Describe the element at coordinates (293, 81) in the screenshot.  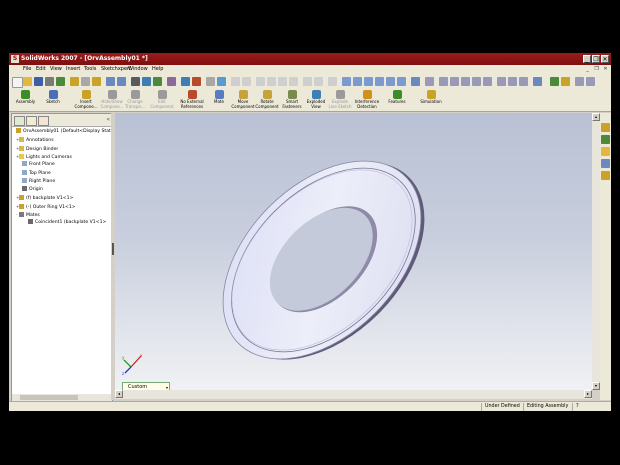
I see `spline-icon` at that location.